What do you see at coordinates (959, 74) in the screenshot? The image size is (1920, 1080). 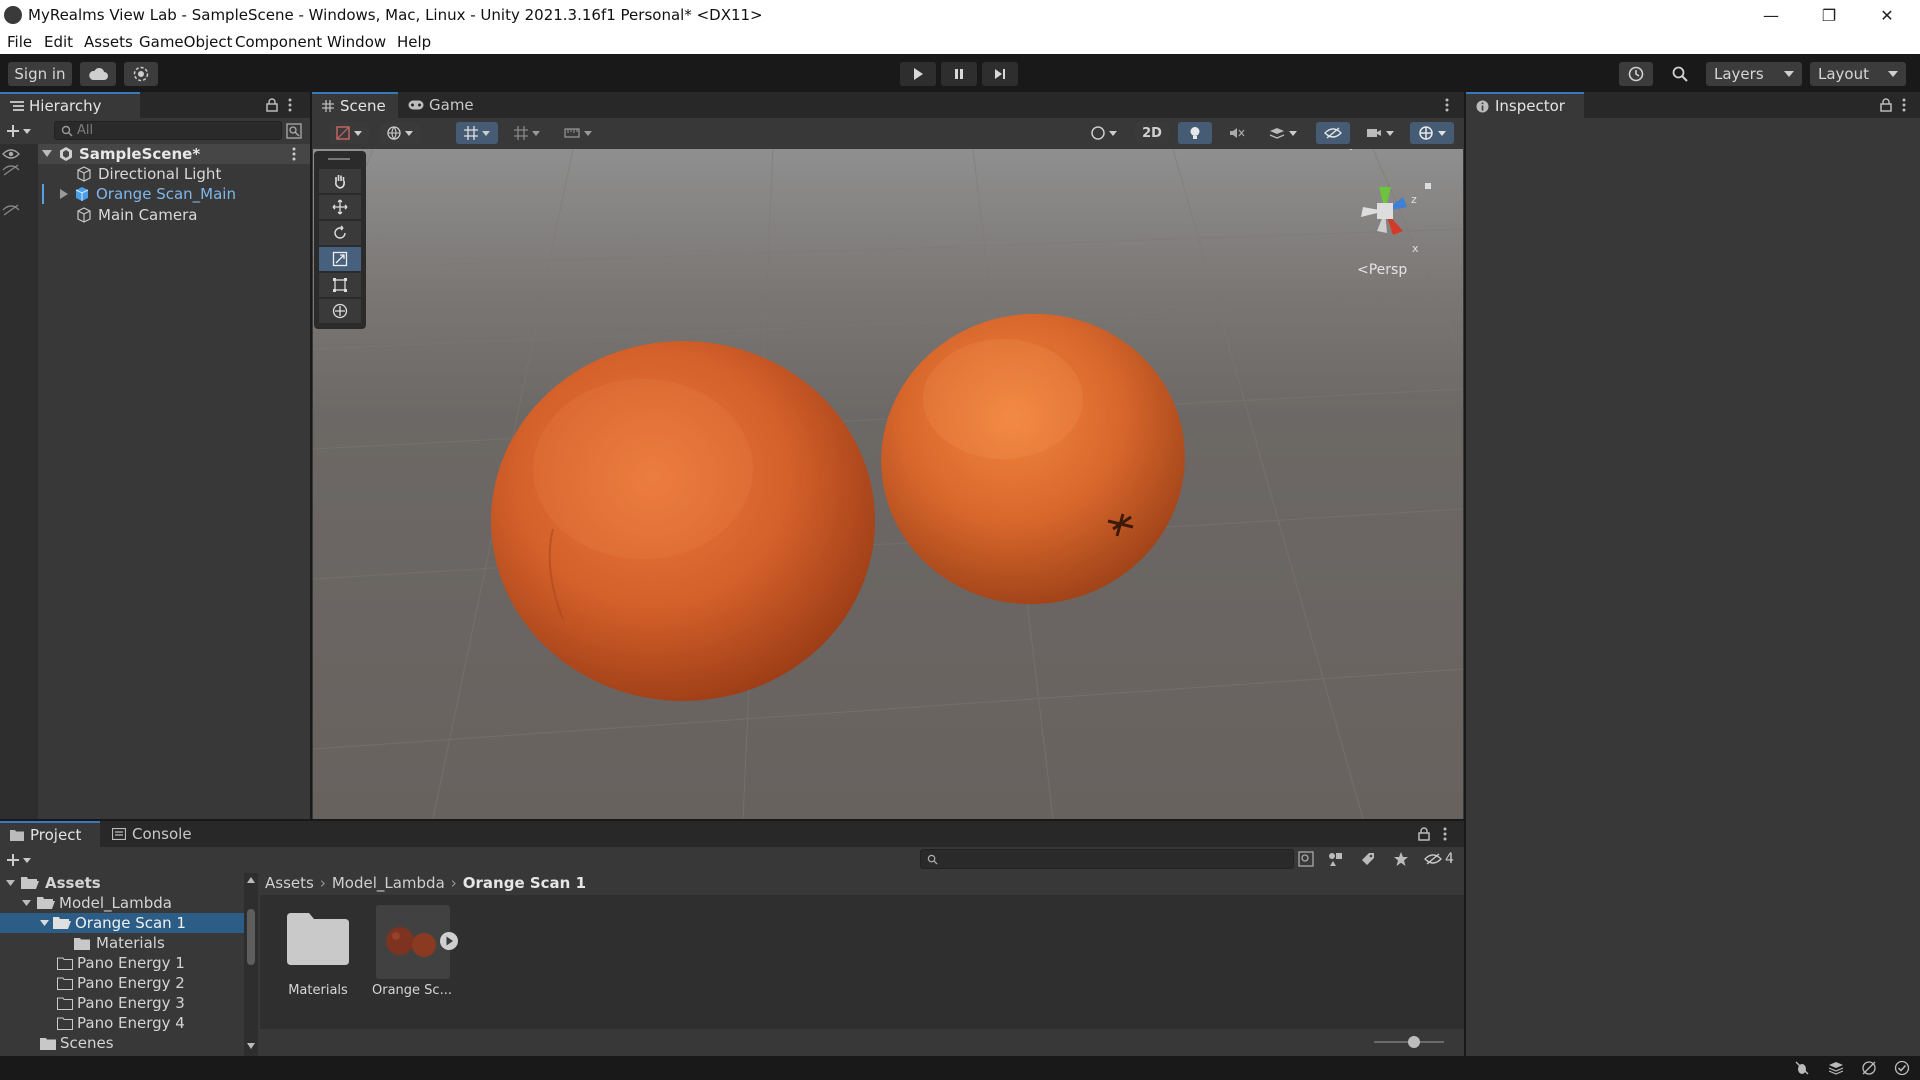 I see `pause-button` at bounding box center [959, 74].